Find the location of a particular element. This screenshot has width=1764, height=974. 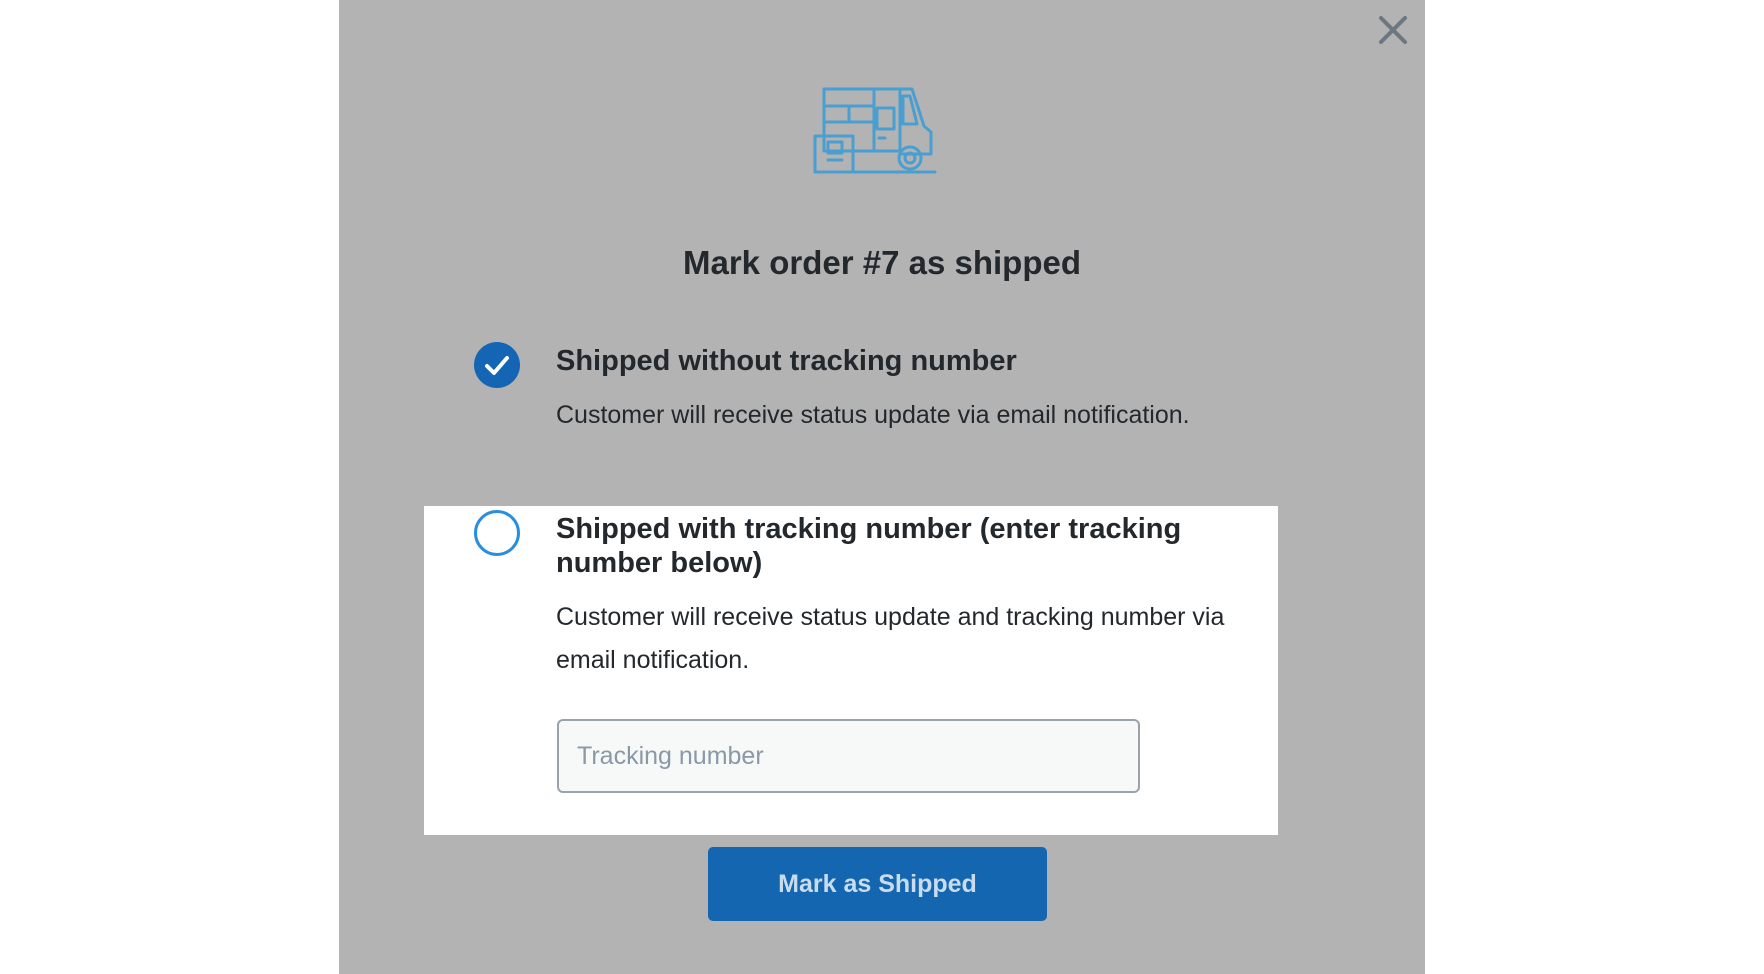

option-without-tracking-title: Shipped without tracking number is located at coordinates (916, 361).